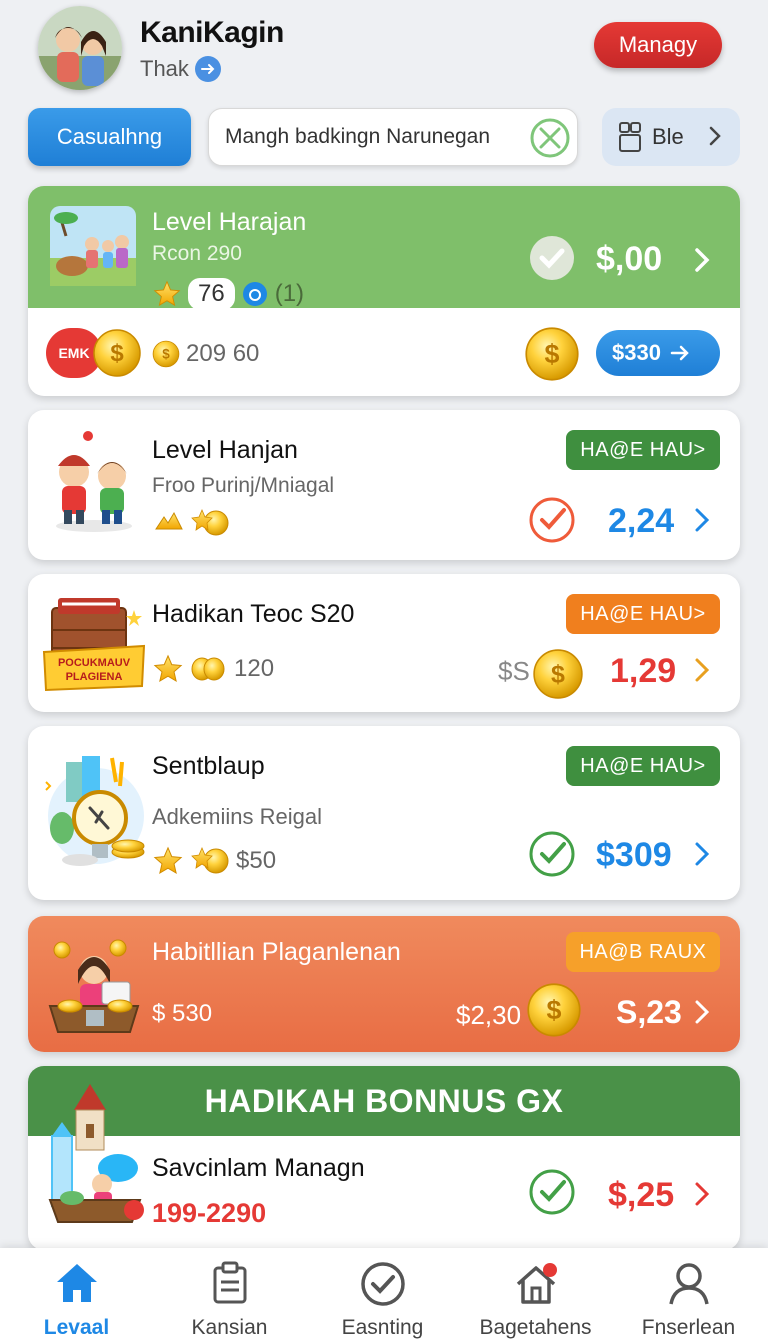  I want to click on search-bar, so click(393, 137).